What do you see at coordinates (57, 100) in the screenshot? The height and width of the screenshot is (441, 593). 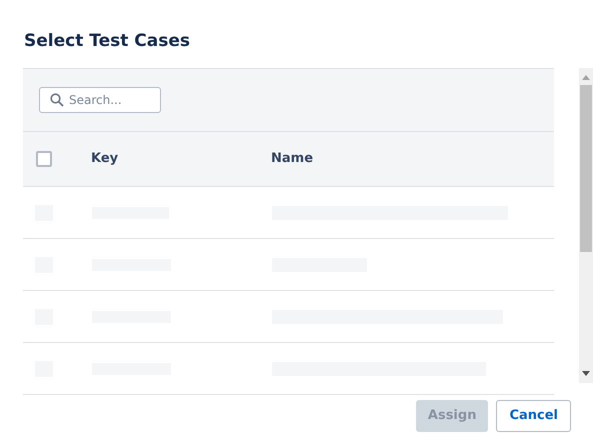 I see `search-icon` at bounding box center [57, 100].